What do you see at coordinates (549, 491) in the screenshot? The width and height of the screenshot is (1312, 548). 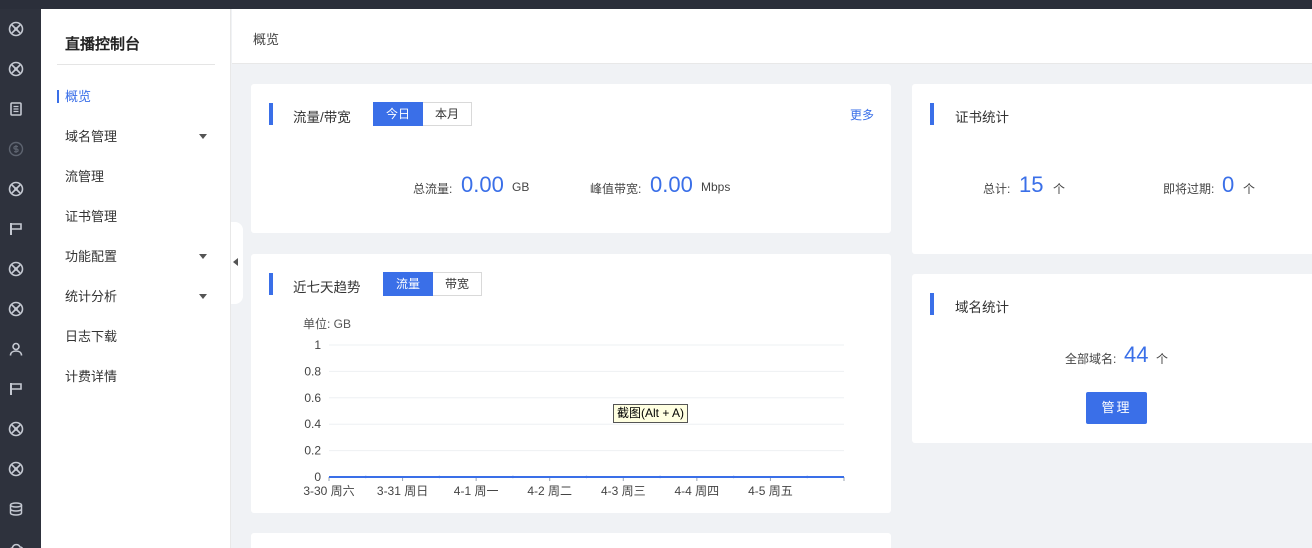 I see `x-tick-label: 4-2 周二` at bounding box center [549, 491].